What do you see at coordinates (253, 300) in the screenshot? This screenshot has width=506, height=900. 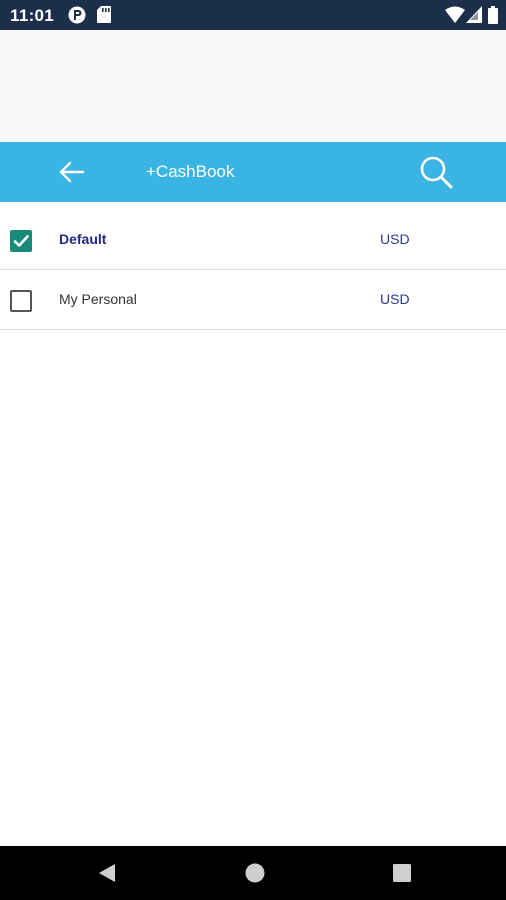 I see `list-item: My Personal USD` at bounding box center [253, 300].